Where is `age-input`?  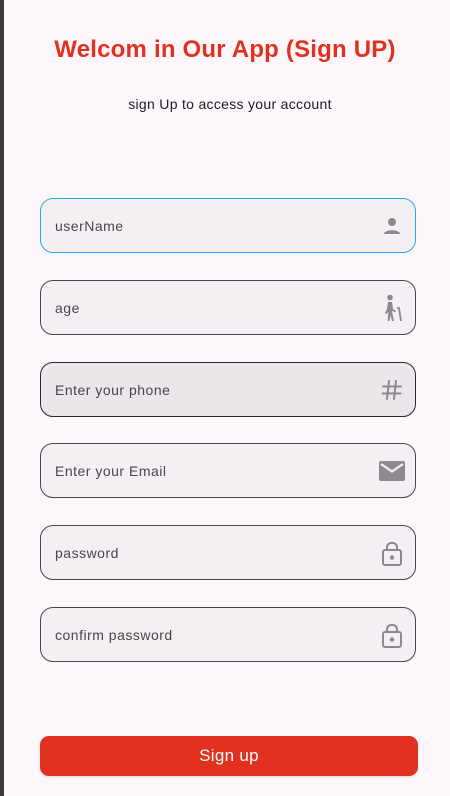
age-input is located at coordinates (208, 307).